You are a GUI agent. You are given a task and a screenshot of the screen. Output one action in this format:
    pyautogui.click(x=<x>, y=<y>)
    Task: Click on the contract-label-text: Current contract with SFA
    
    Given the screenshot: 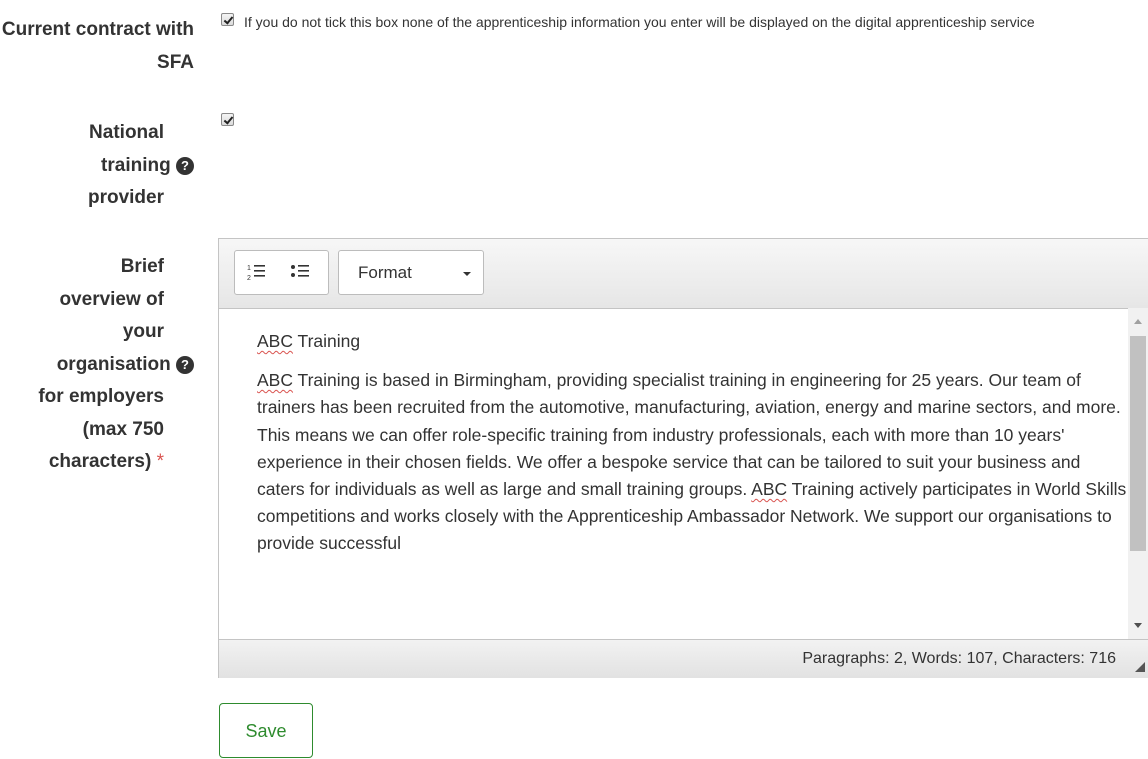 What is the action you would take?
    pyautogui.click(x=97, y=46)
    